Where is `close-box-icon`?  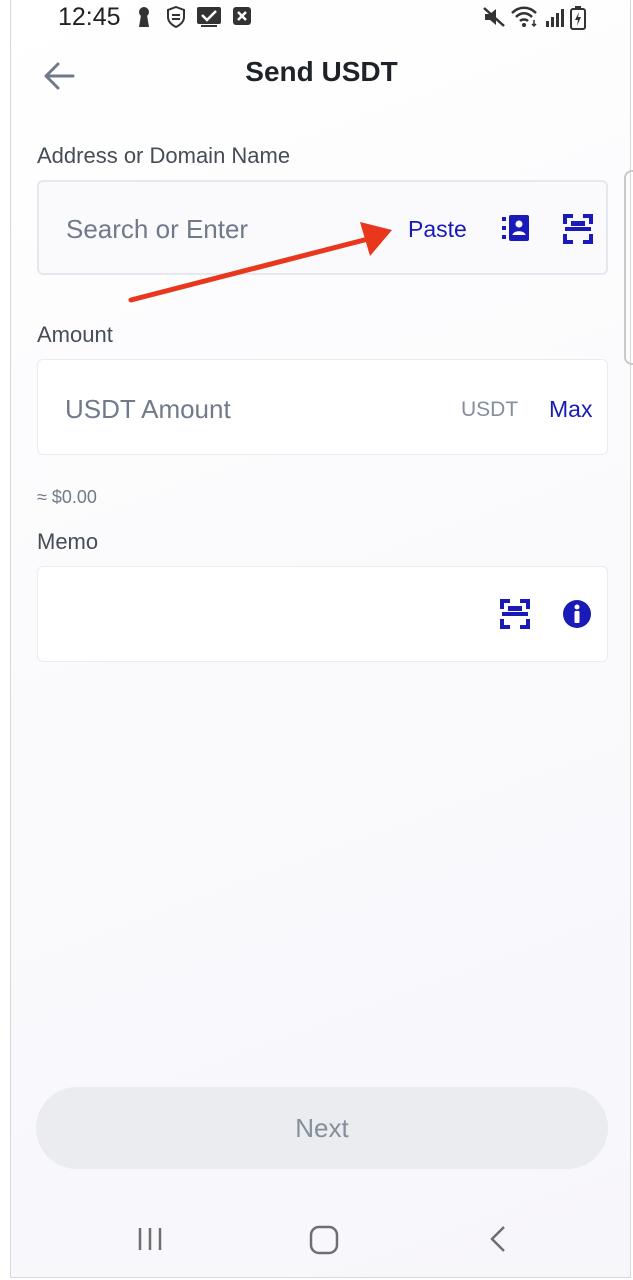 close-box-icon is located at coordinates (242, 16).